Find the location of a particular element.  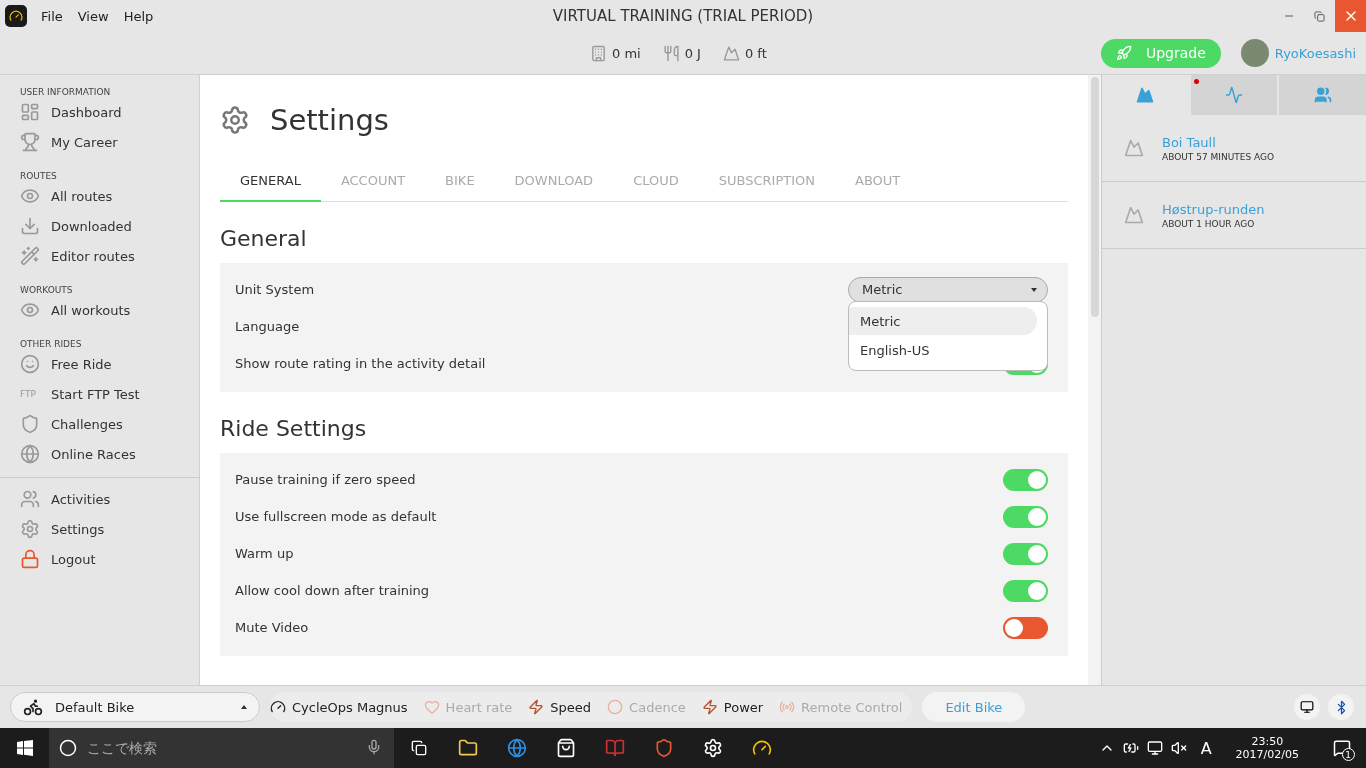

stat-value: 0 J is located at coordinates (692, 53).